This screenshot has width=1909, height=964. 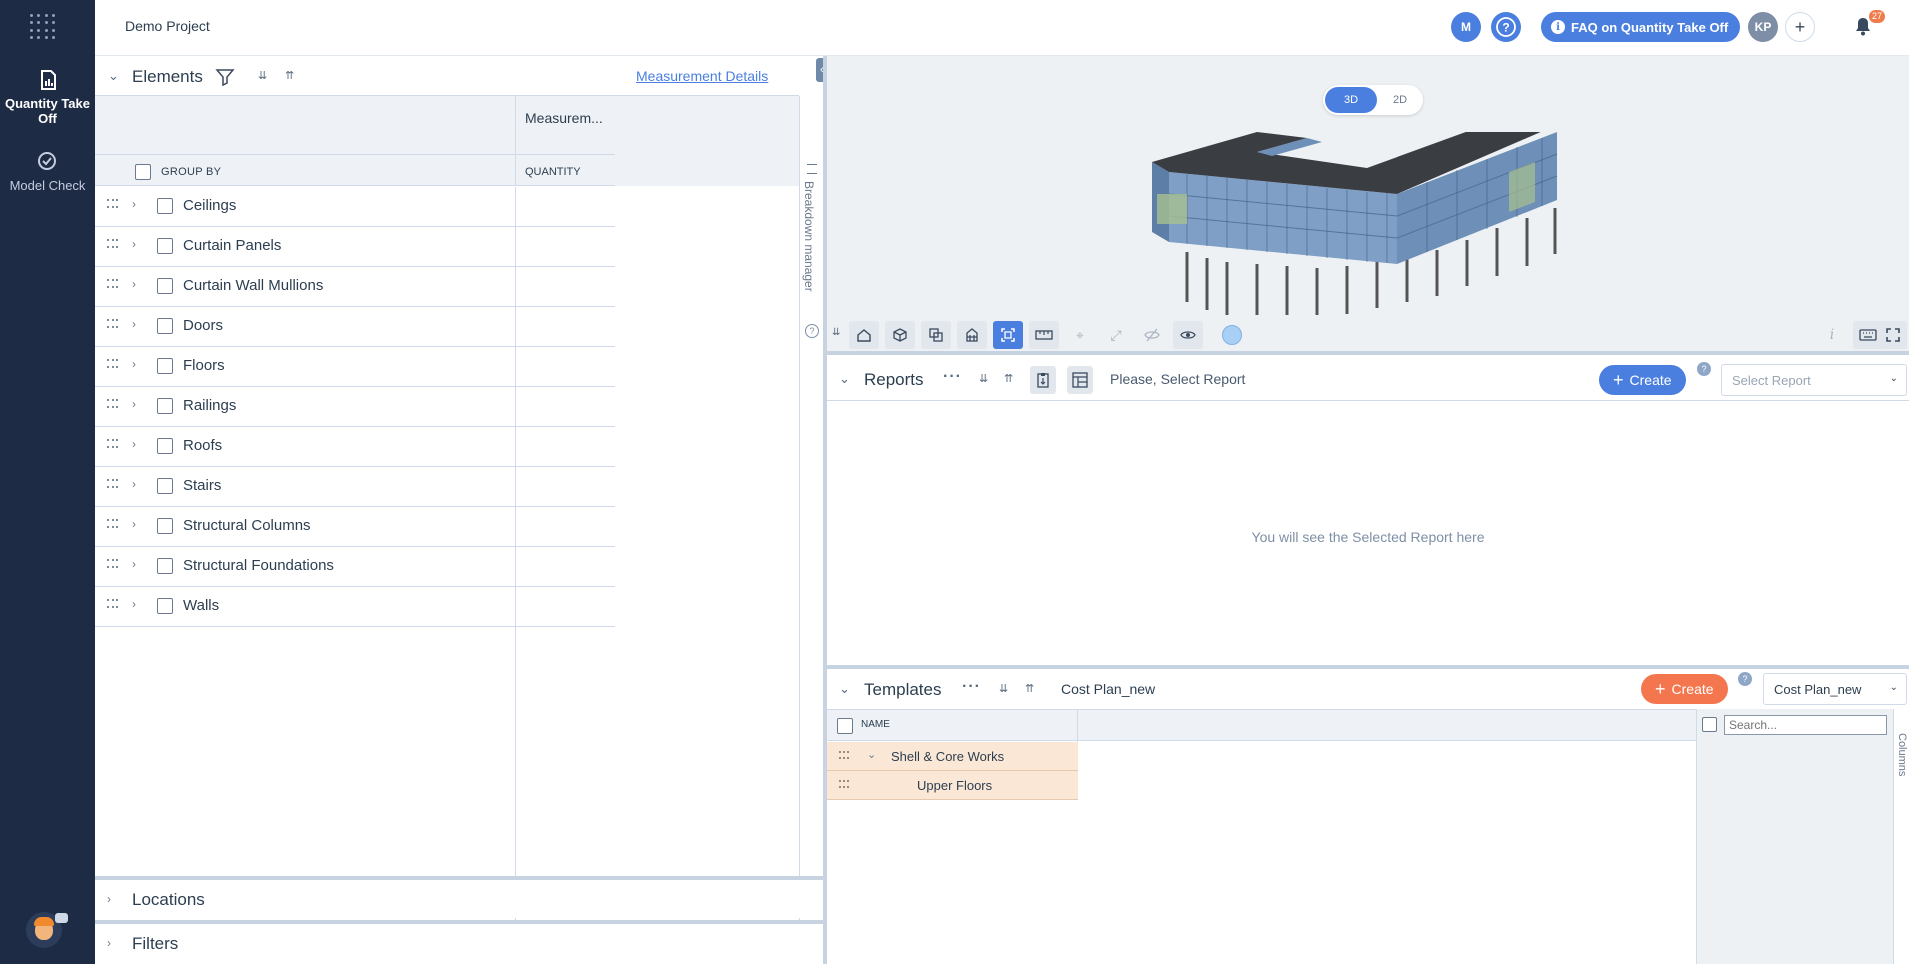 I want to click on breakdown-manager-tab: Breakdown manager ?, so click(x=811, y=515).